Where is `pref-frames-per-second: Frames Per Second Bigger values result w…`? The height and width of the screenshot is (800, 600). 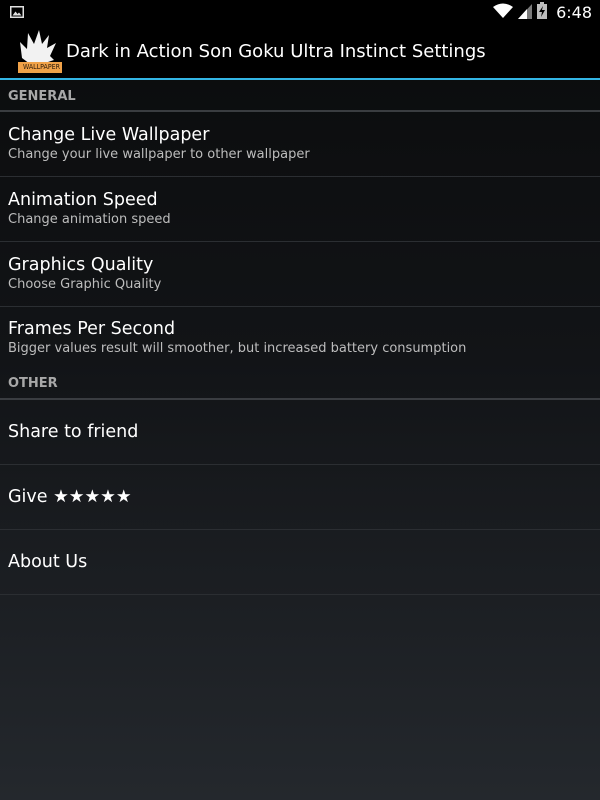
pref-frames-per-second: Frames Per Second Bigger values result w… is located at coordinates (300, 338).